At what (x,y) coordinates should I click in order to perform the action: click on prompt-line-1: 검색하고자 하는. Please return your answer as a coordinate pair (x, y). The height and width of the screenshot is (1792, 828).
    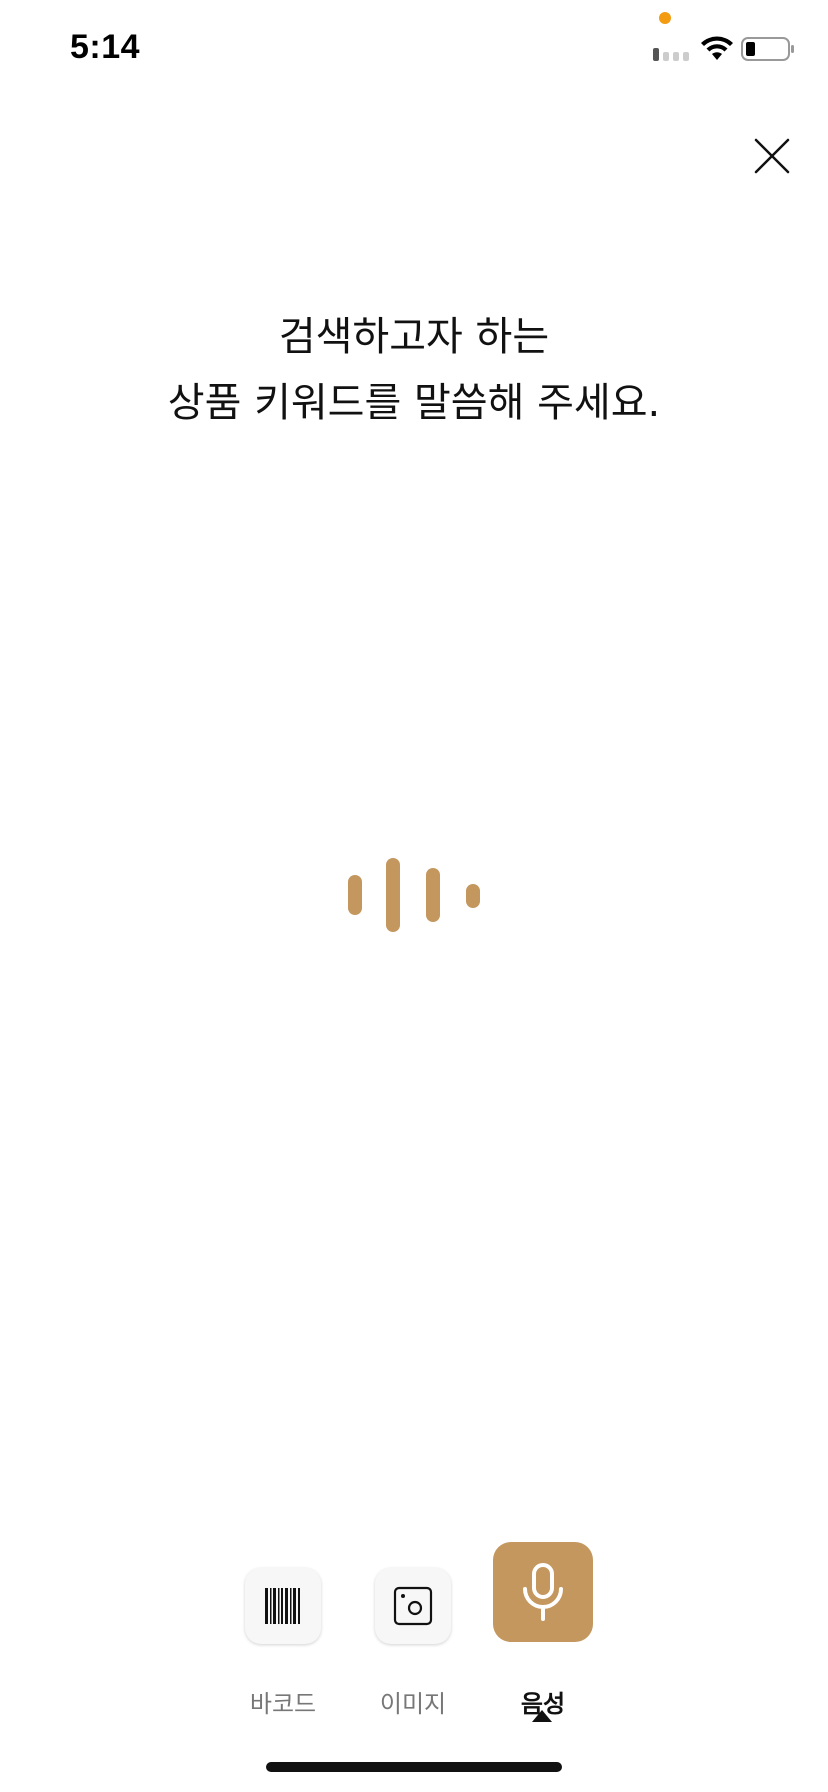
    Looking at the image, I should click on (414, 337).